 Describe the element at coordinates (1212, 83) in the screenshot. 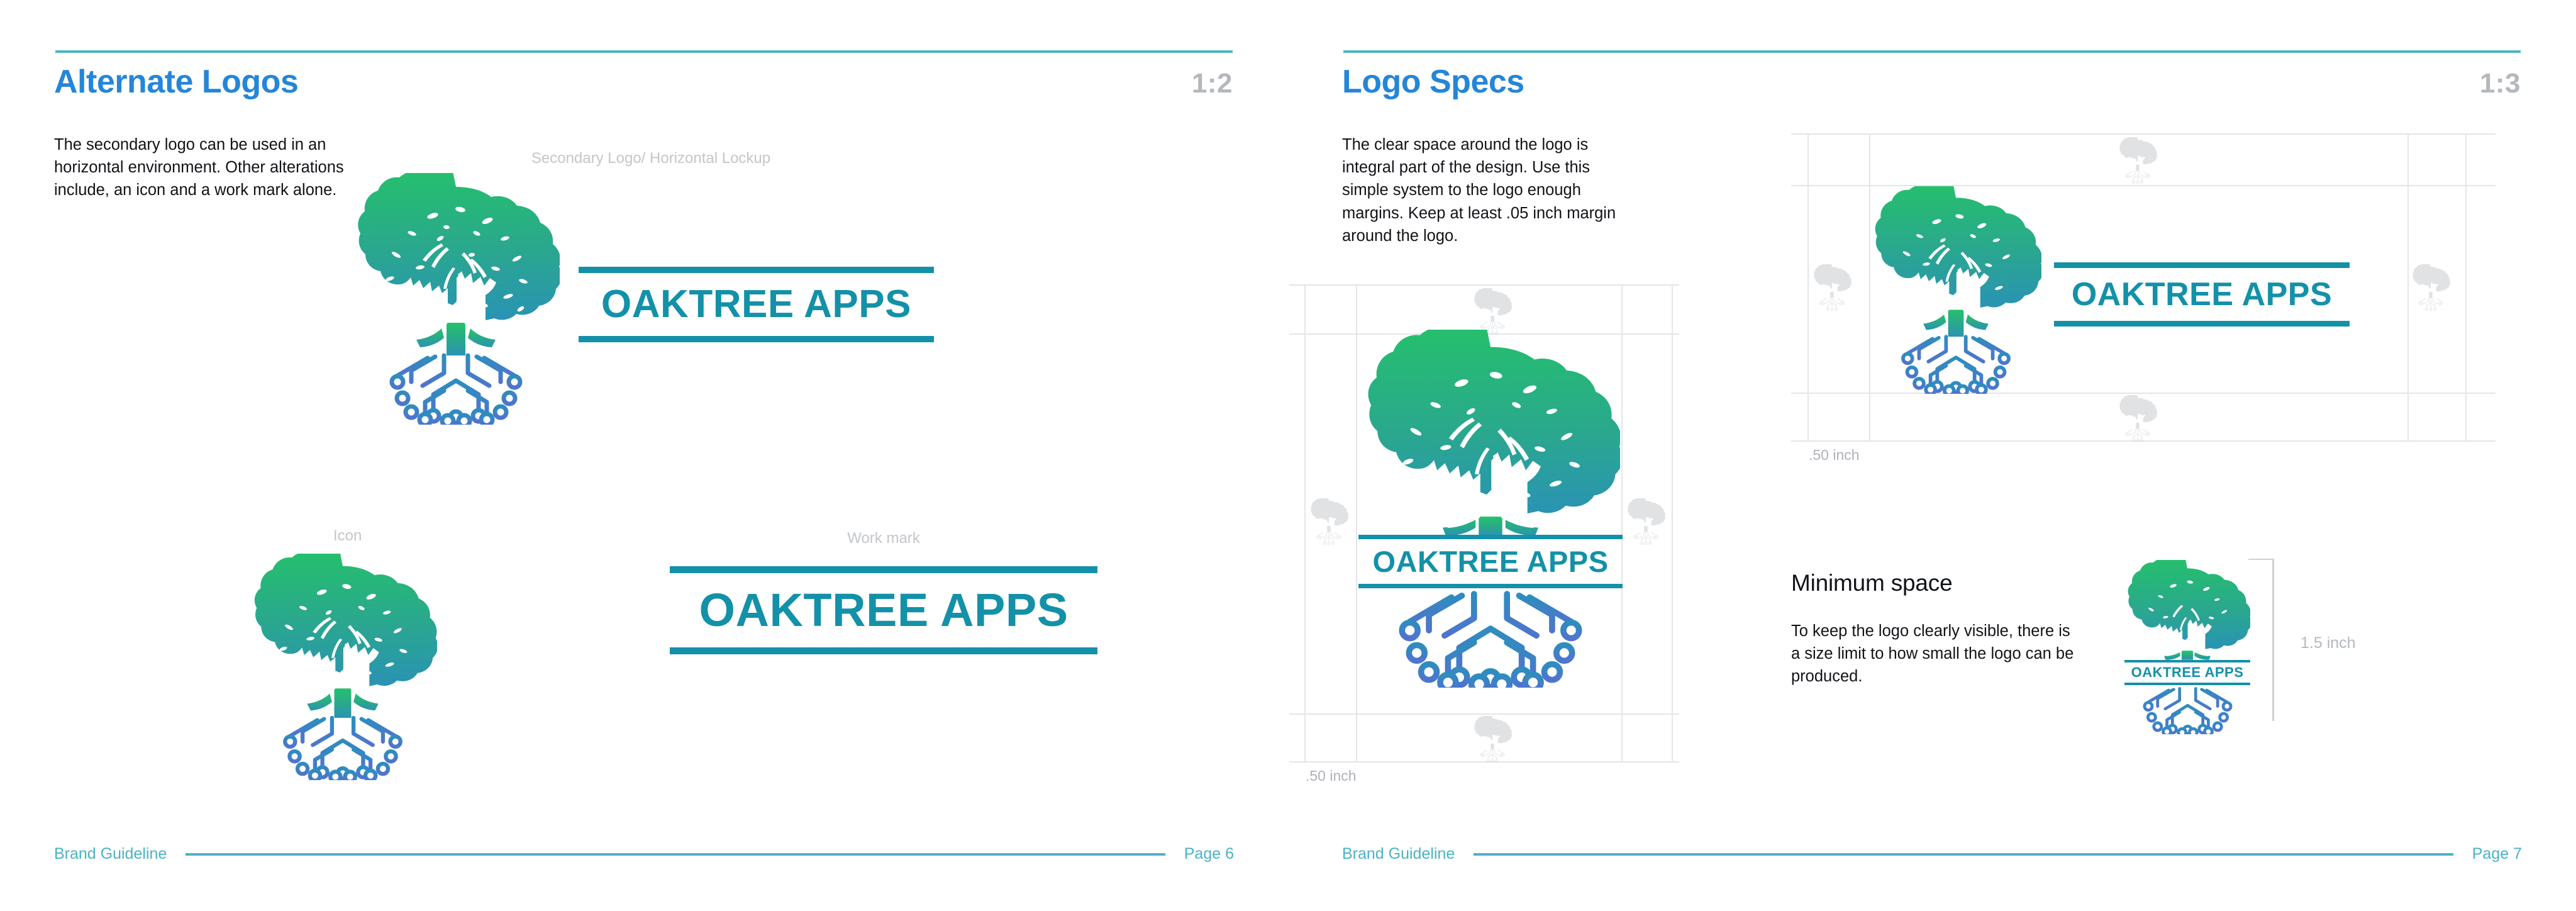

I see `ratio-marker: 1:2` at that location.